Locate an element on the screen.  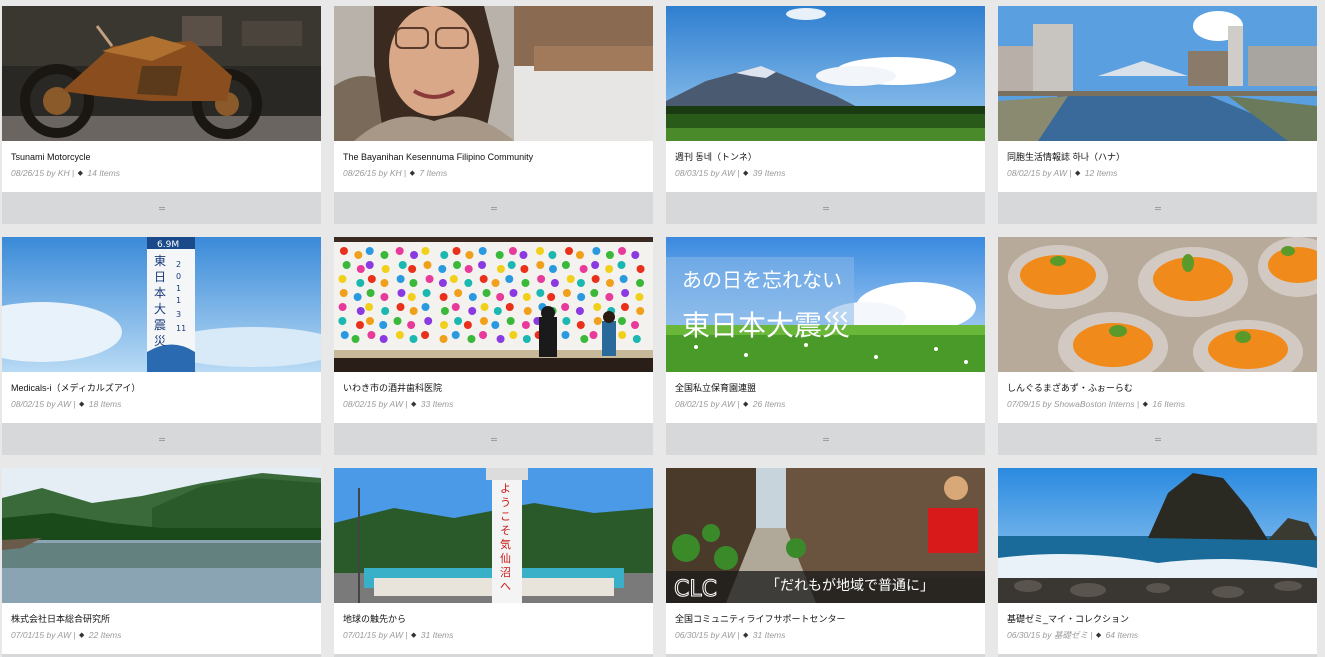
collection-card: 週刊 동네（トンネ） 08/03/15 by AW | ◆ 39 Items is located at coordinates (825, 115).